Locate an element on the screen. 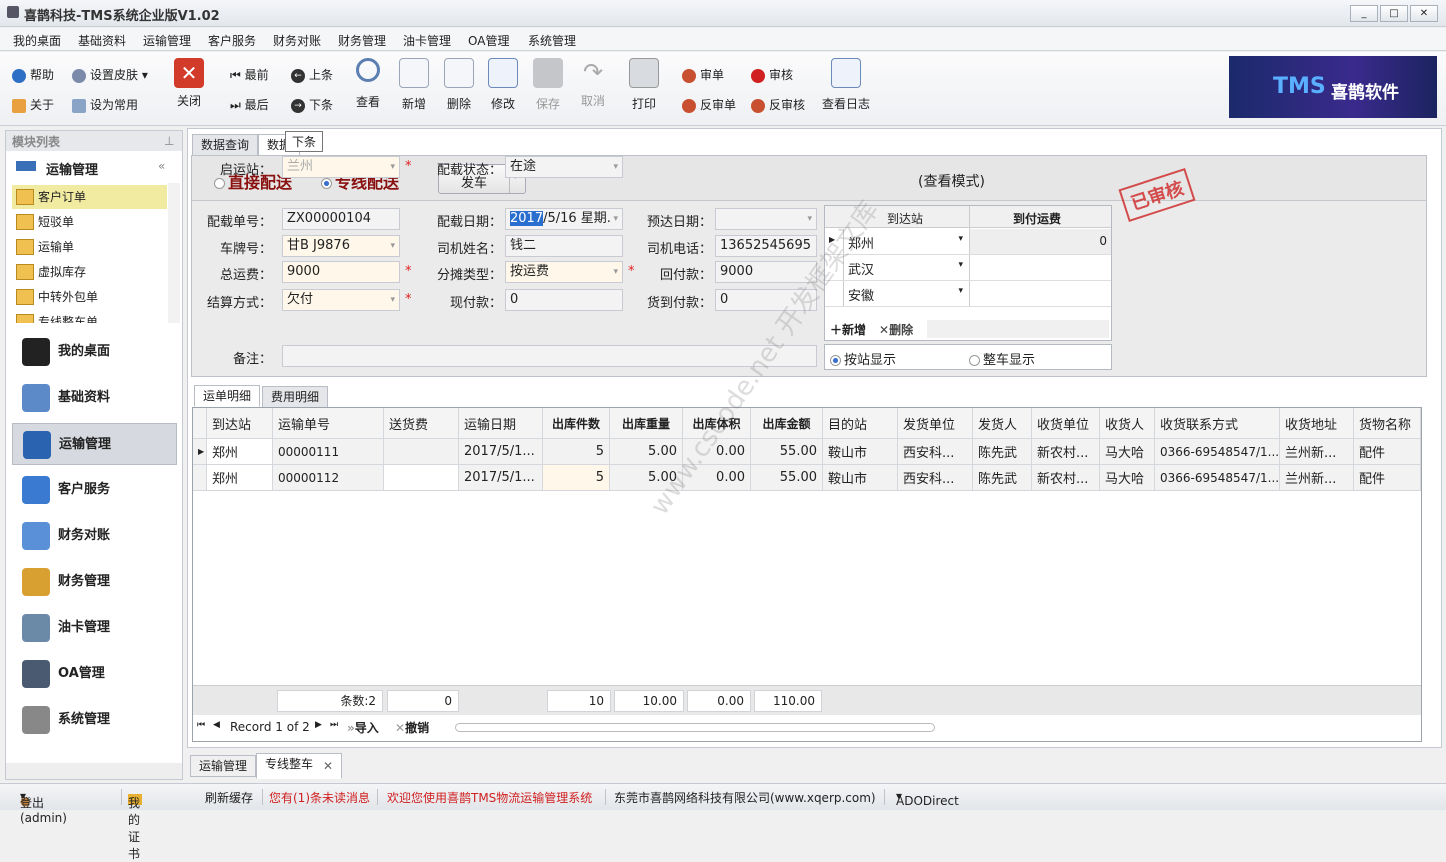  grid-cell: 郑州 is located at coordinates (240, 477).